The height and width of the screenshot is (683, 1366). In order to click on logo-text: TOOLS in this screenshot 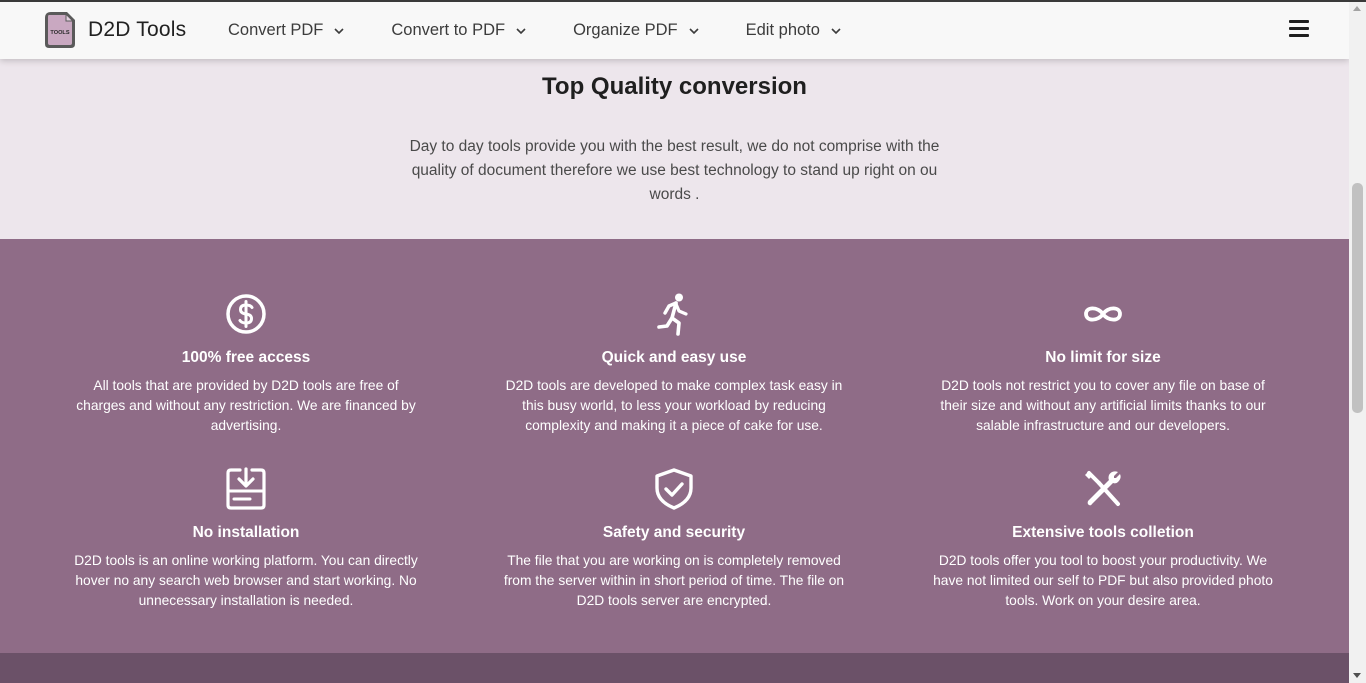, I will do `click(59, 33)`.